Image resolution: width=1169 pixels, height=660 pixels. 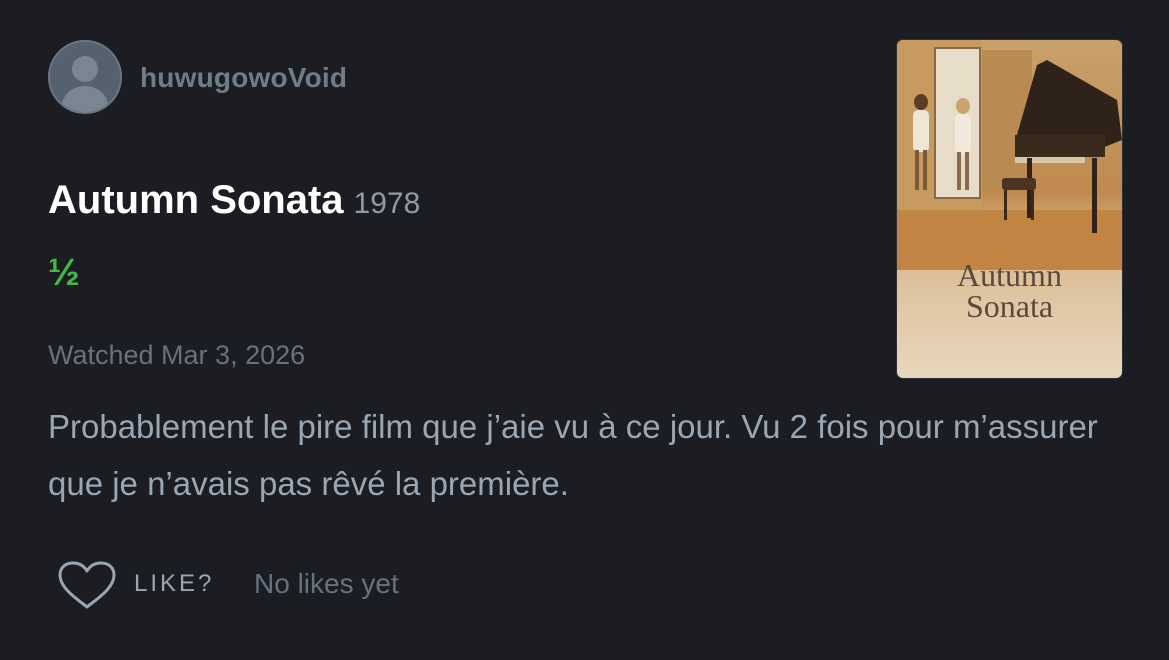 I want to click on username-link: huwugowoVoid, so click(x=243, y=78).